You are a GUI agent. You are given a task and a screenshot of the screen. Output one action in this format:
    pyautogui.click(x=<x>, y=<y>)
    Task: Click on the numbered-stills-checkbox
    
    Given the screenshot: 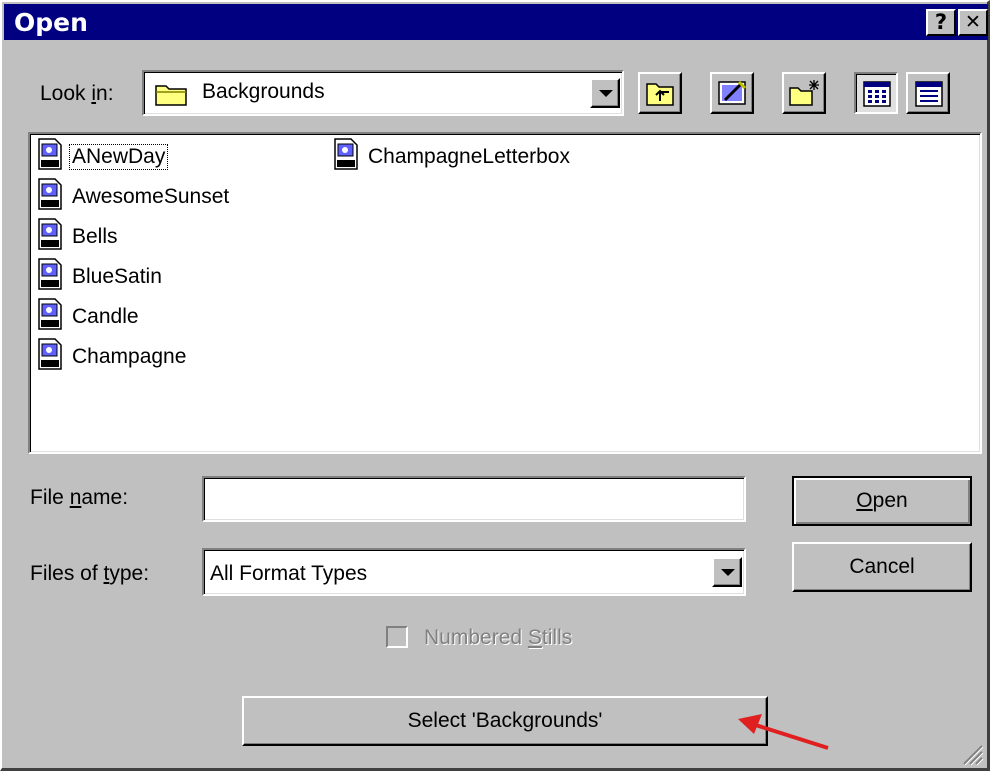 What is the action you would take?
    pyautogui.click(x=397, y=637)
    